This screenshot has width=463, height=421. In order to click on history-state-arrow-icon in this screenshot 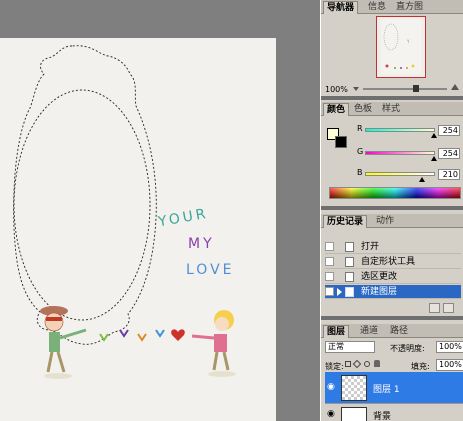, I will do `click(339, 292)`.